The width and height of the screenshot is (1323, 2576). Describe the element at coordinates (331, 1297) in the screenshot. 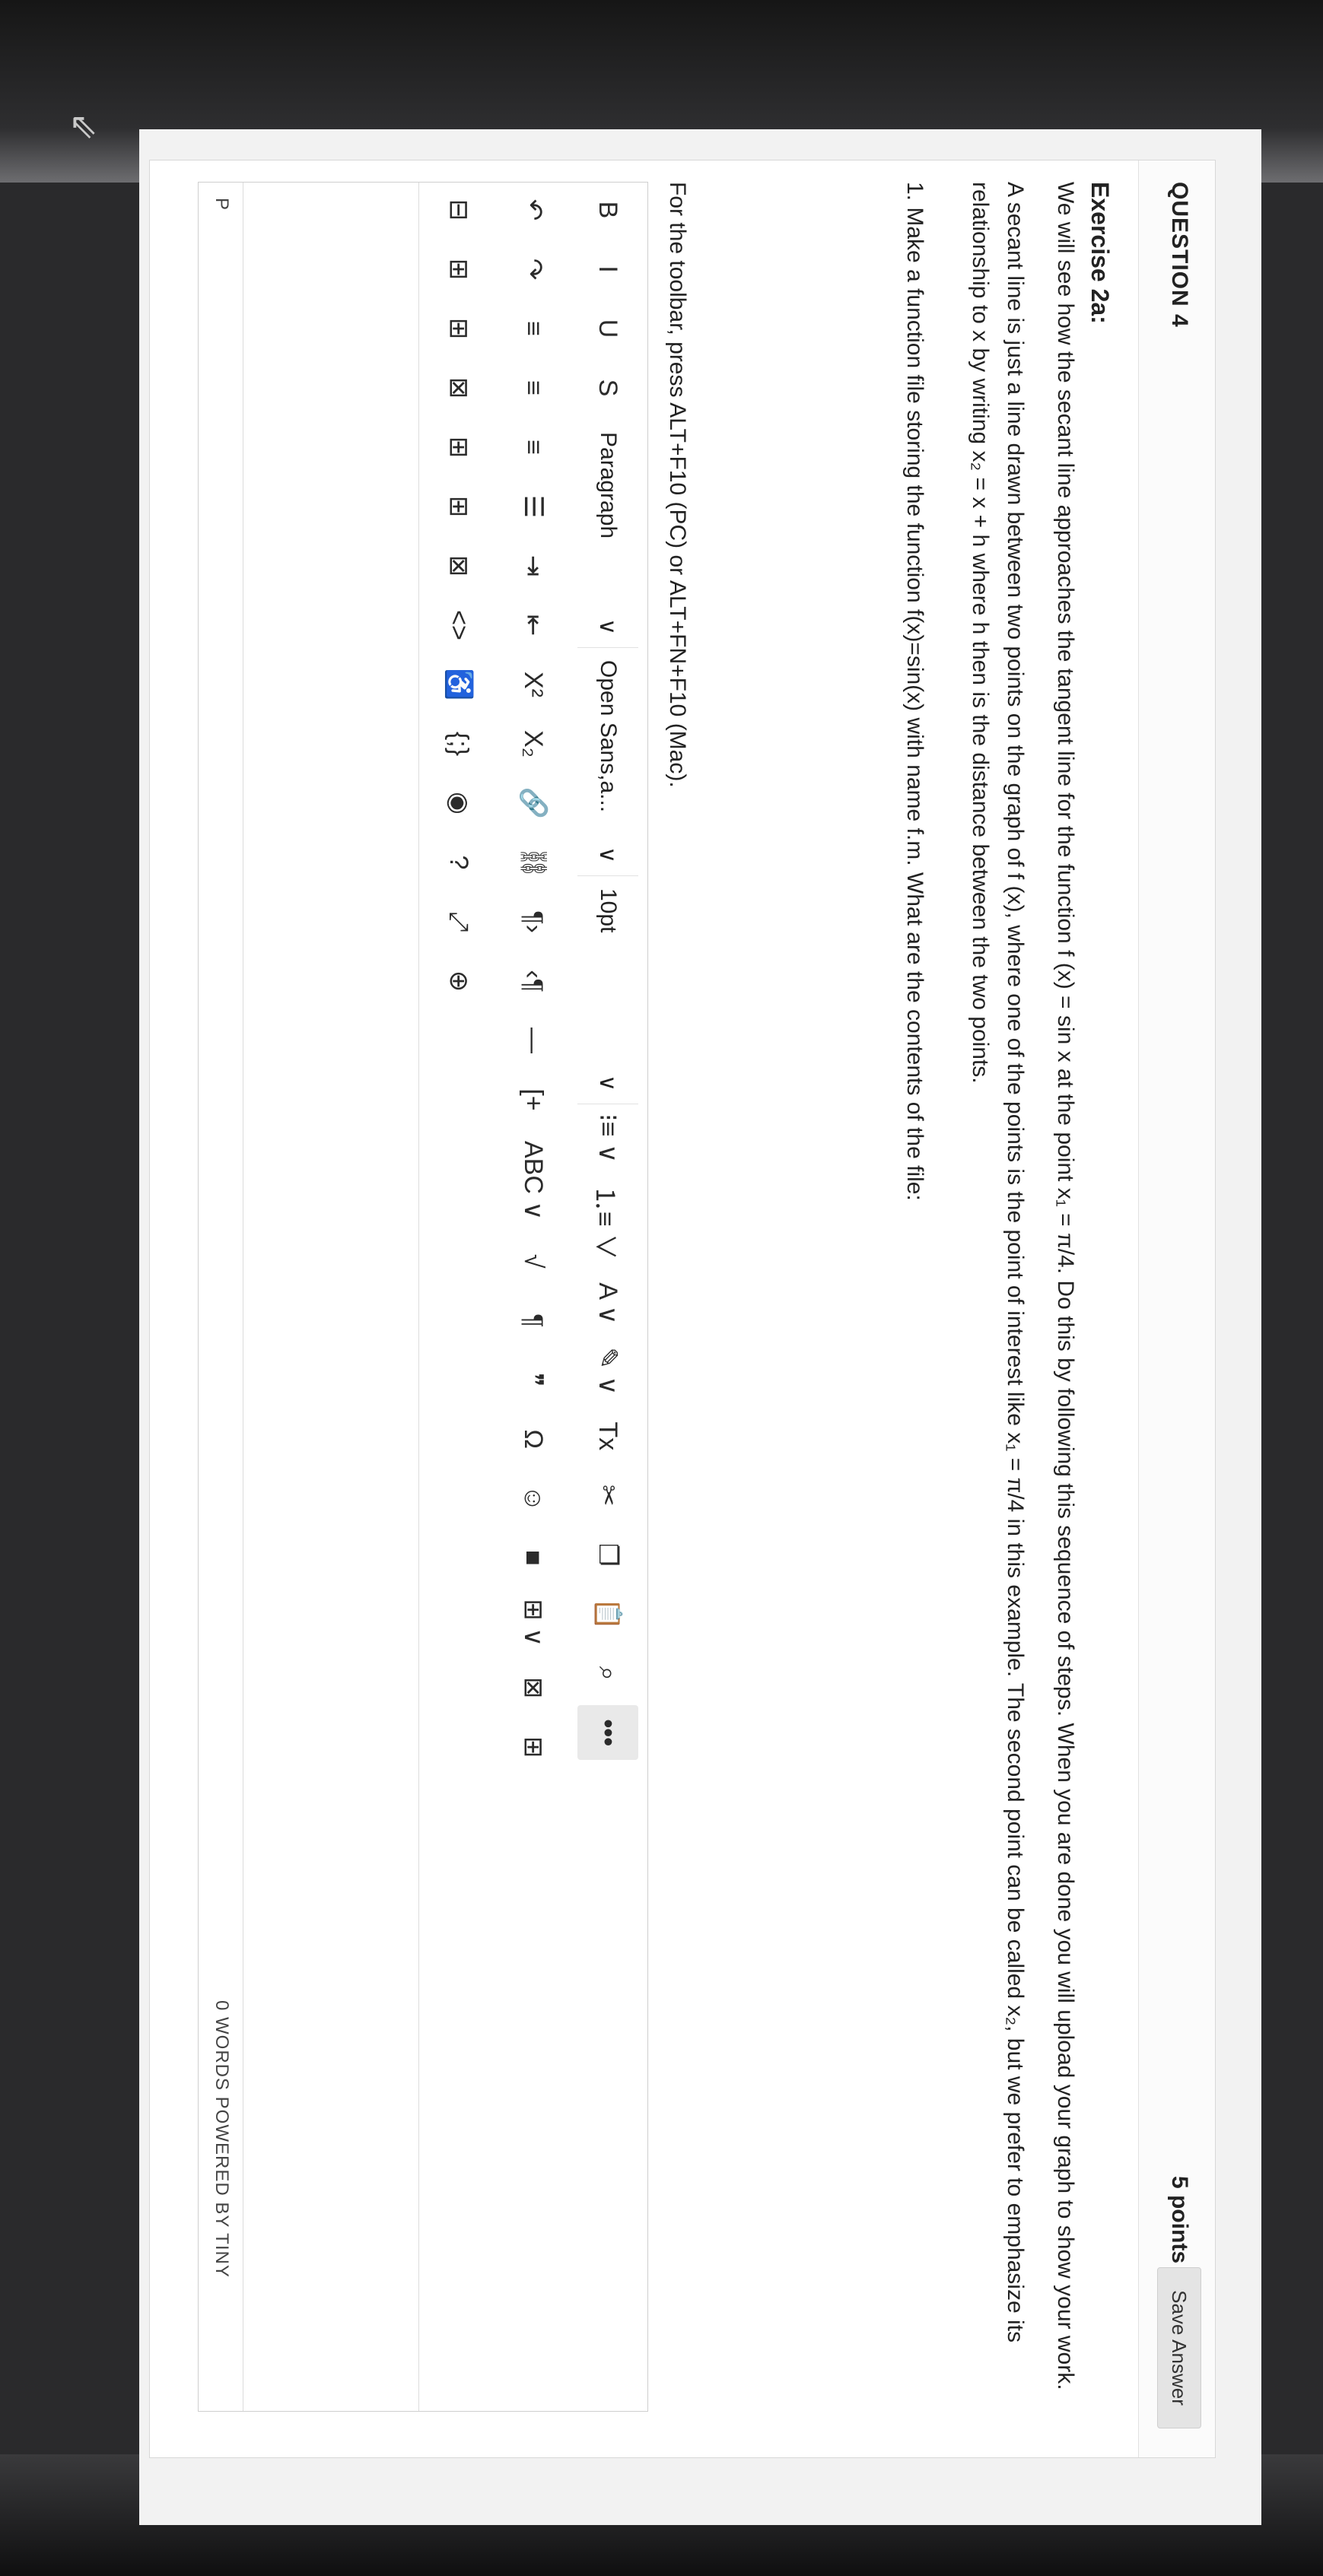

I see `editor-content-area` at that location.